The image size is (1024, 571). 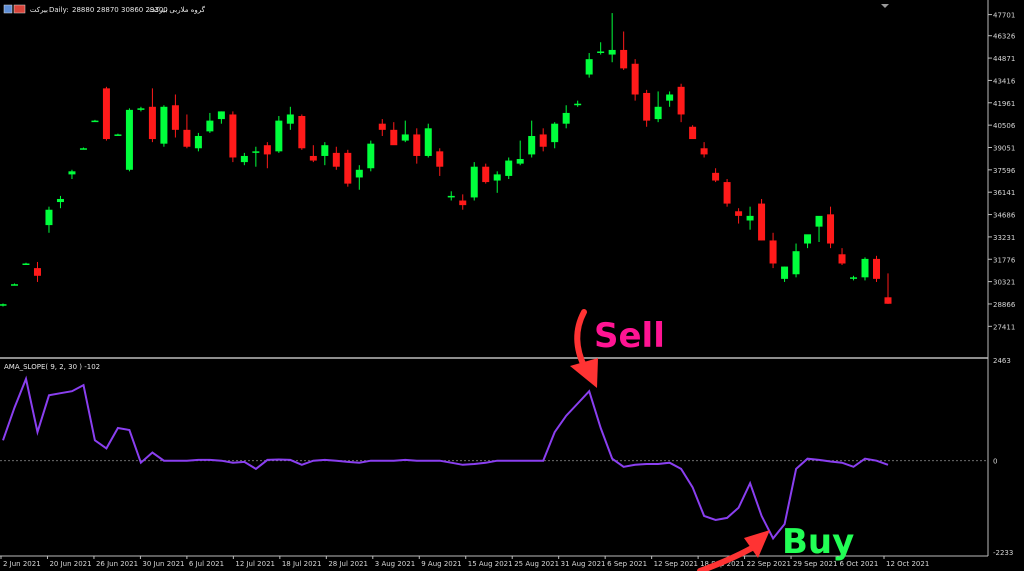 I want to click on price-tick-label: 40506, so click(x=1004, y=126).